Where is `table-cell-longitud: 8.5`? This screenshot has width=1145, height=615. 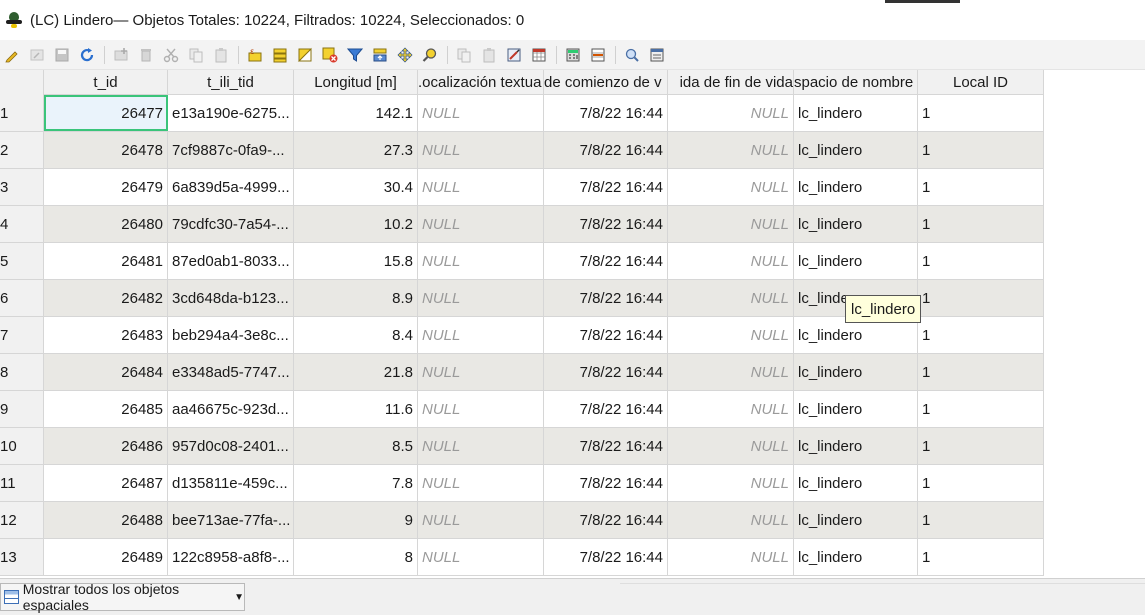
table-cell-longitud: 8.5 is located at coordinates (356, 446).